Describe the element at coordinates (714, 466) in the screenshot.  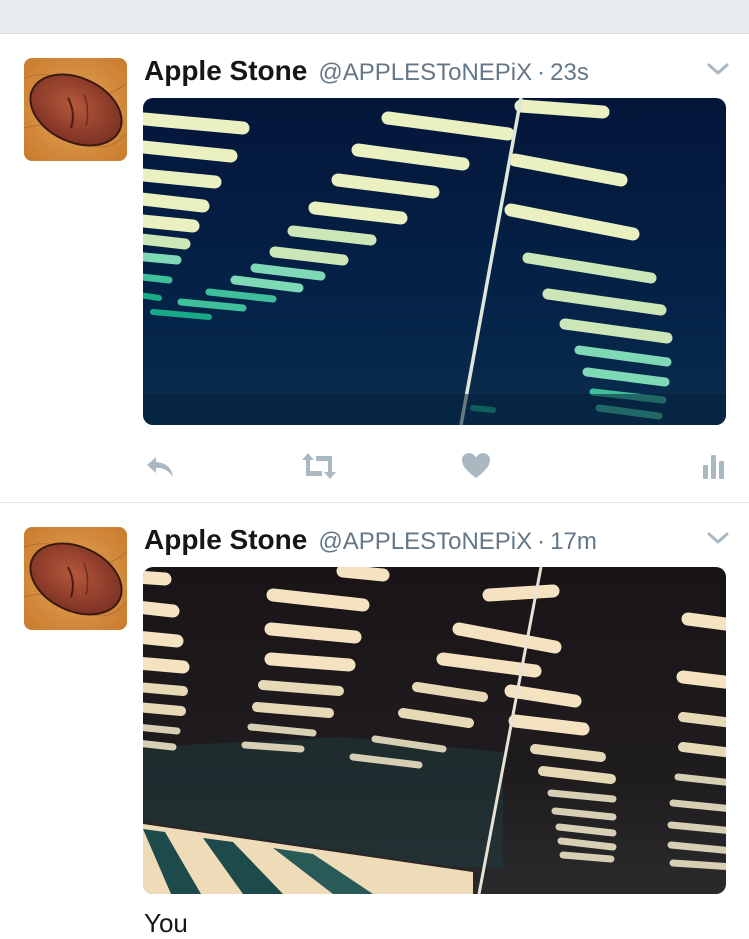
I see `analytics-icon` at that location.